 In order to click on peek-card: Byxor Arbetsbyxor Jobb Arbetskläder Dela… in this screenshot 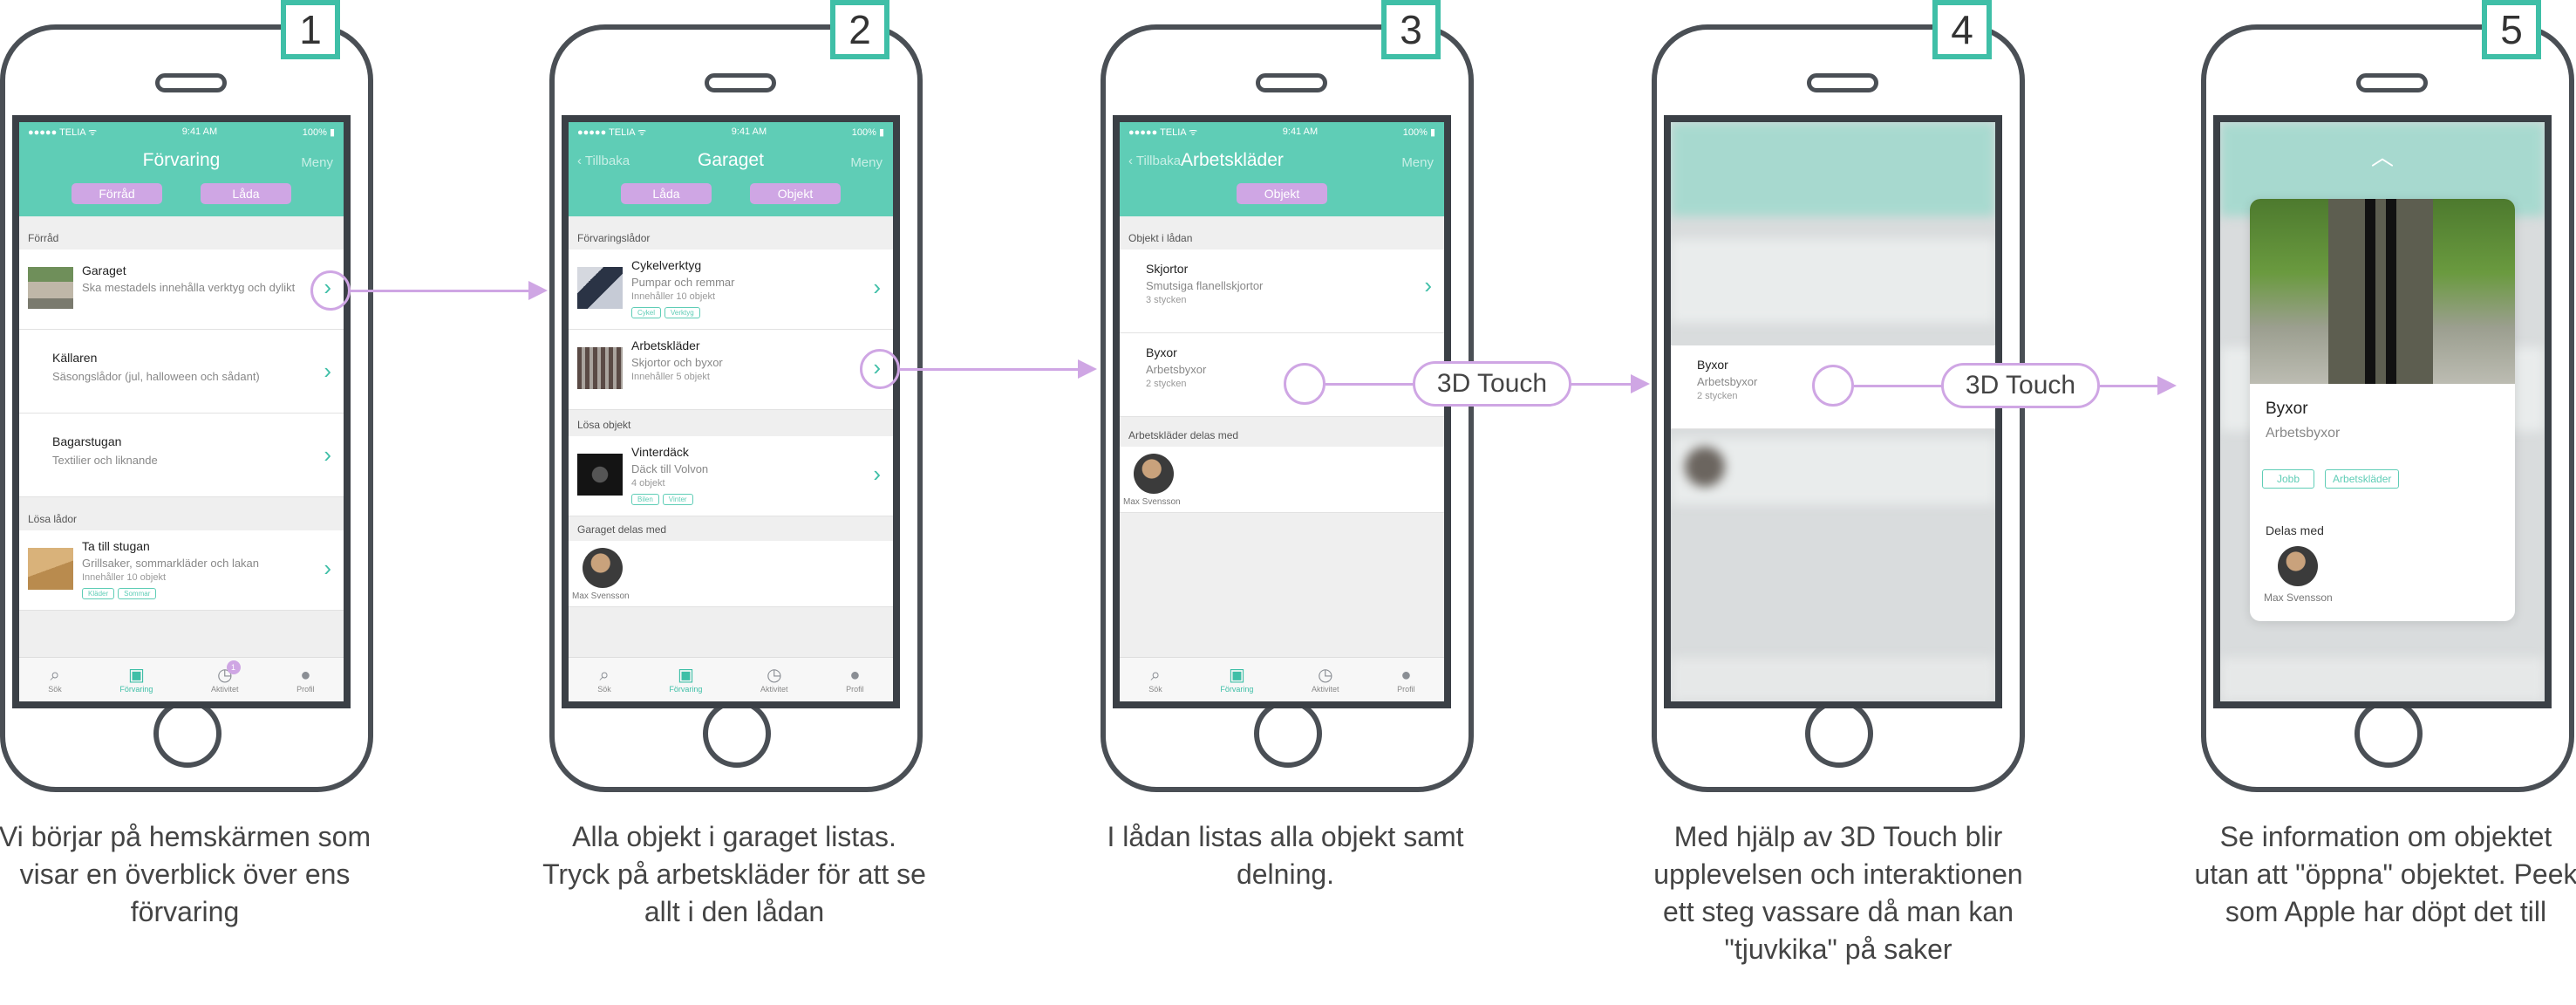, I will do `click(2383, 410)`.